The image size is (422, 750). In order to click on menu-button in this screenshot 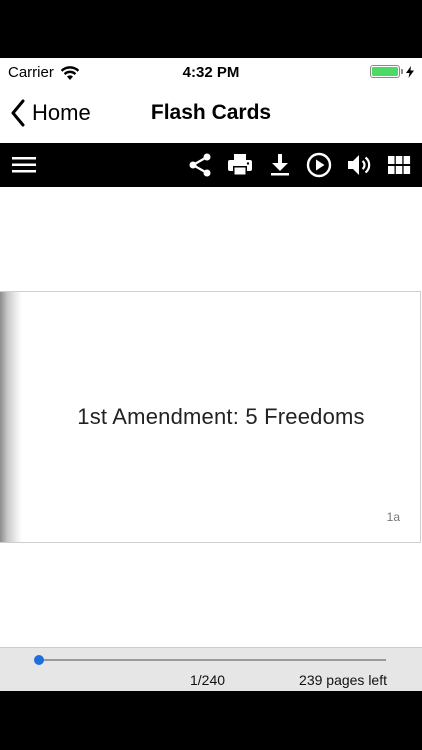, I will do `click(24, 165)`.